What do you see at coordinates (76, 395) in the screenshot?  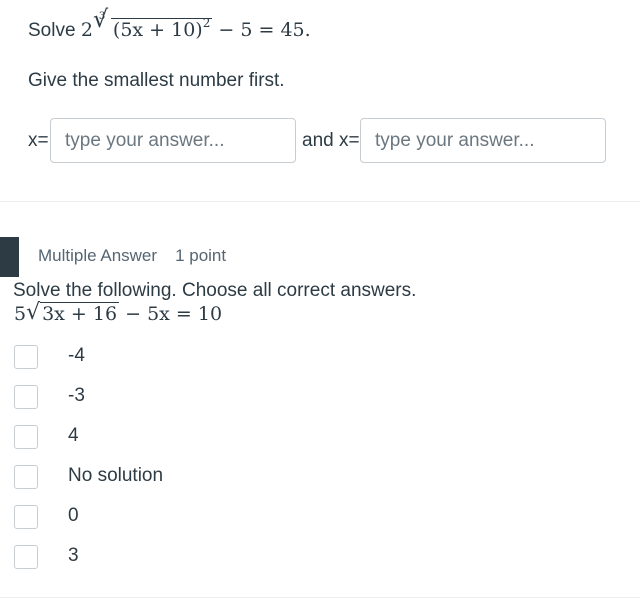 I see `option-label: -3` at bounding box center [76, 395].